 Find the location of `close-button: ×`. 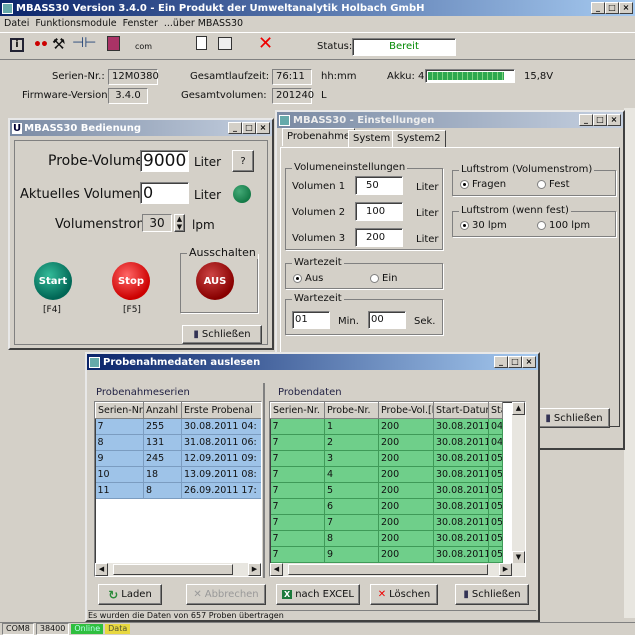

close-button: × is located at coordinates (626, 8).